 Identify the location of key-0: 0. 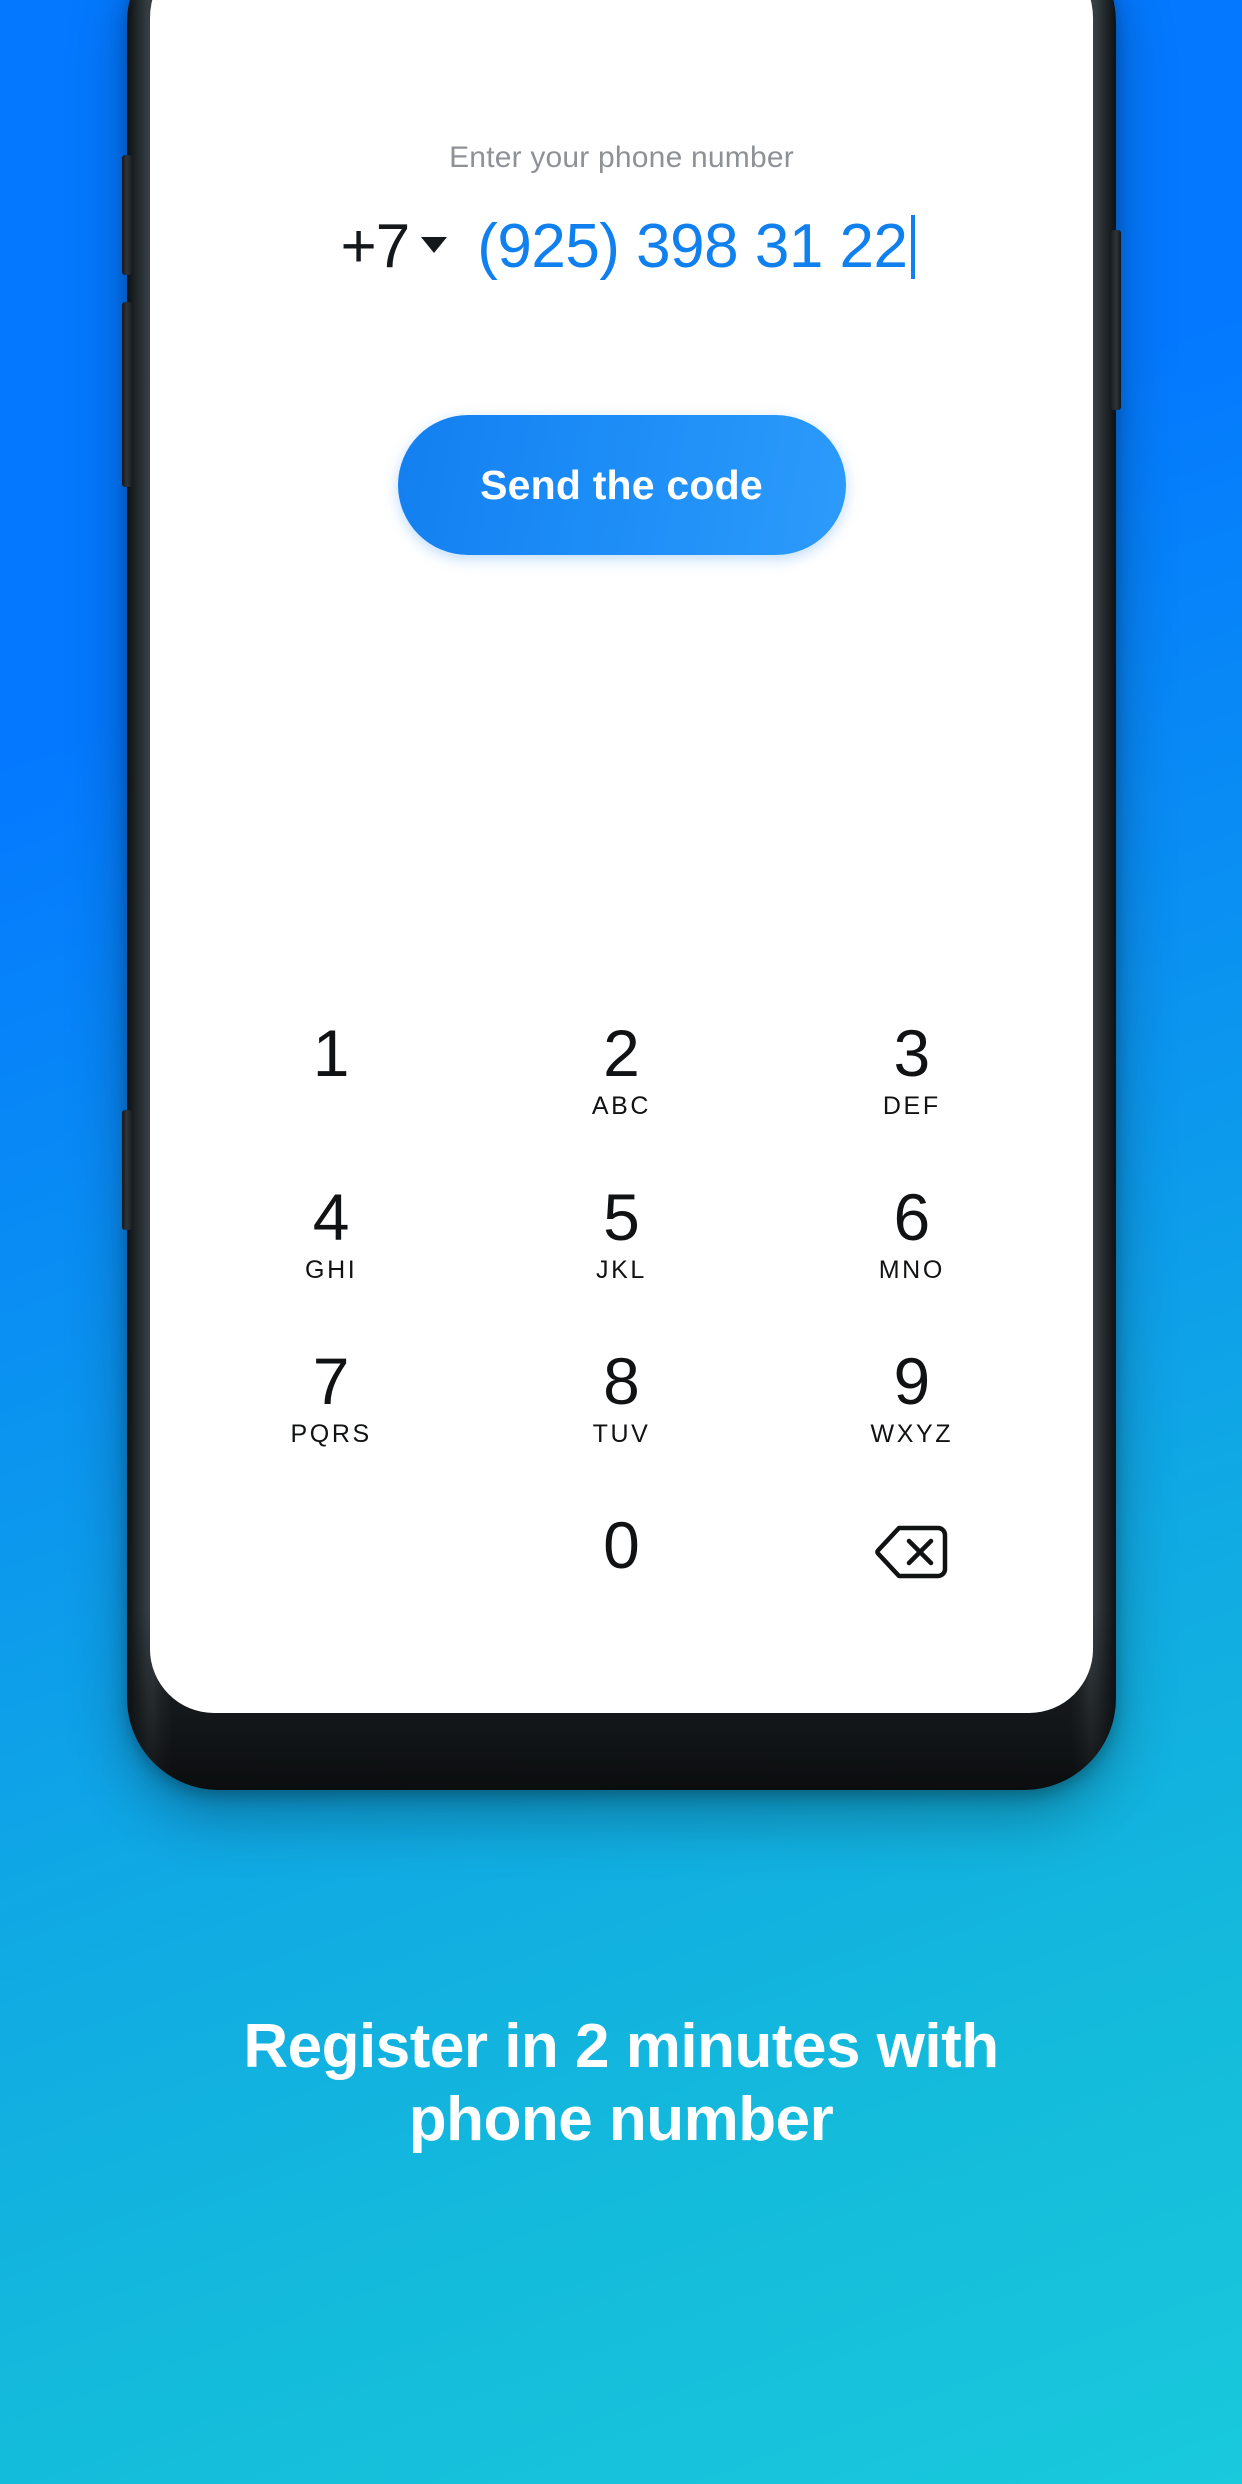
(621, 1580).